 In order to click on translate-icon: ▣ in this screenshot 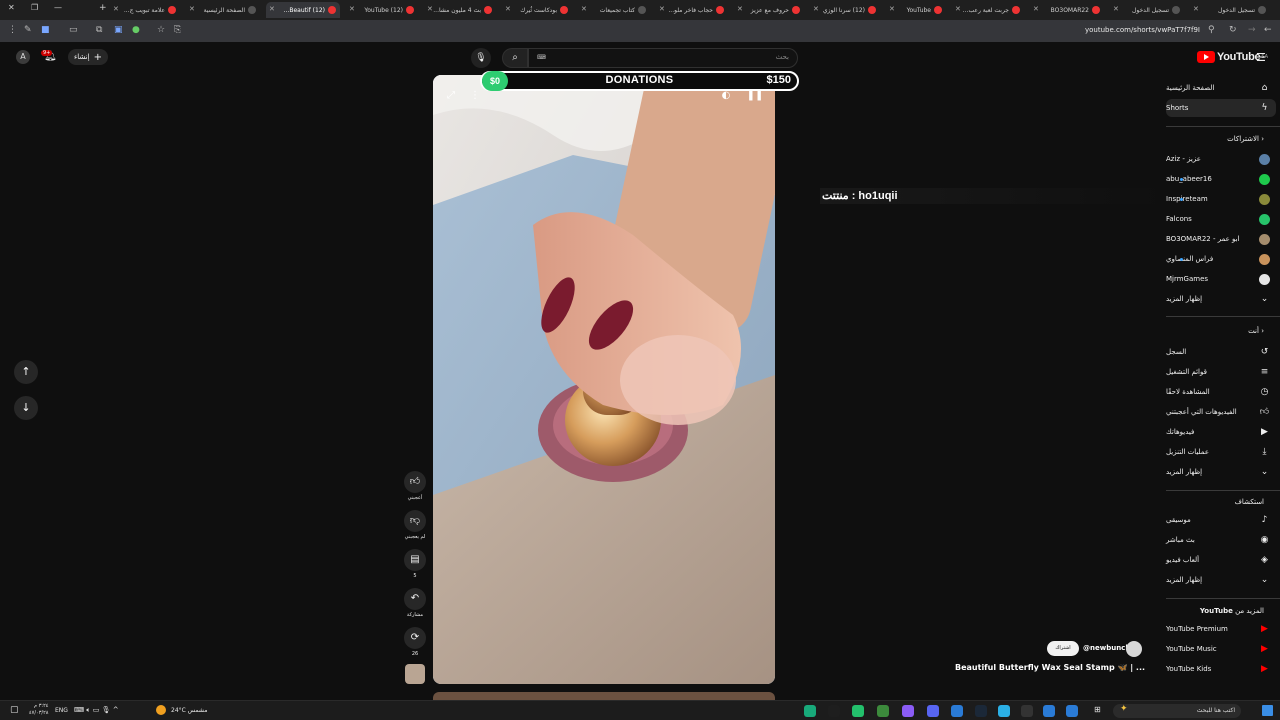, I will do `click(118, 30)`.